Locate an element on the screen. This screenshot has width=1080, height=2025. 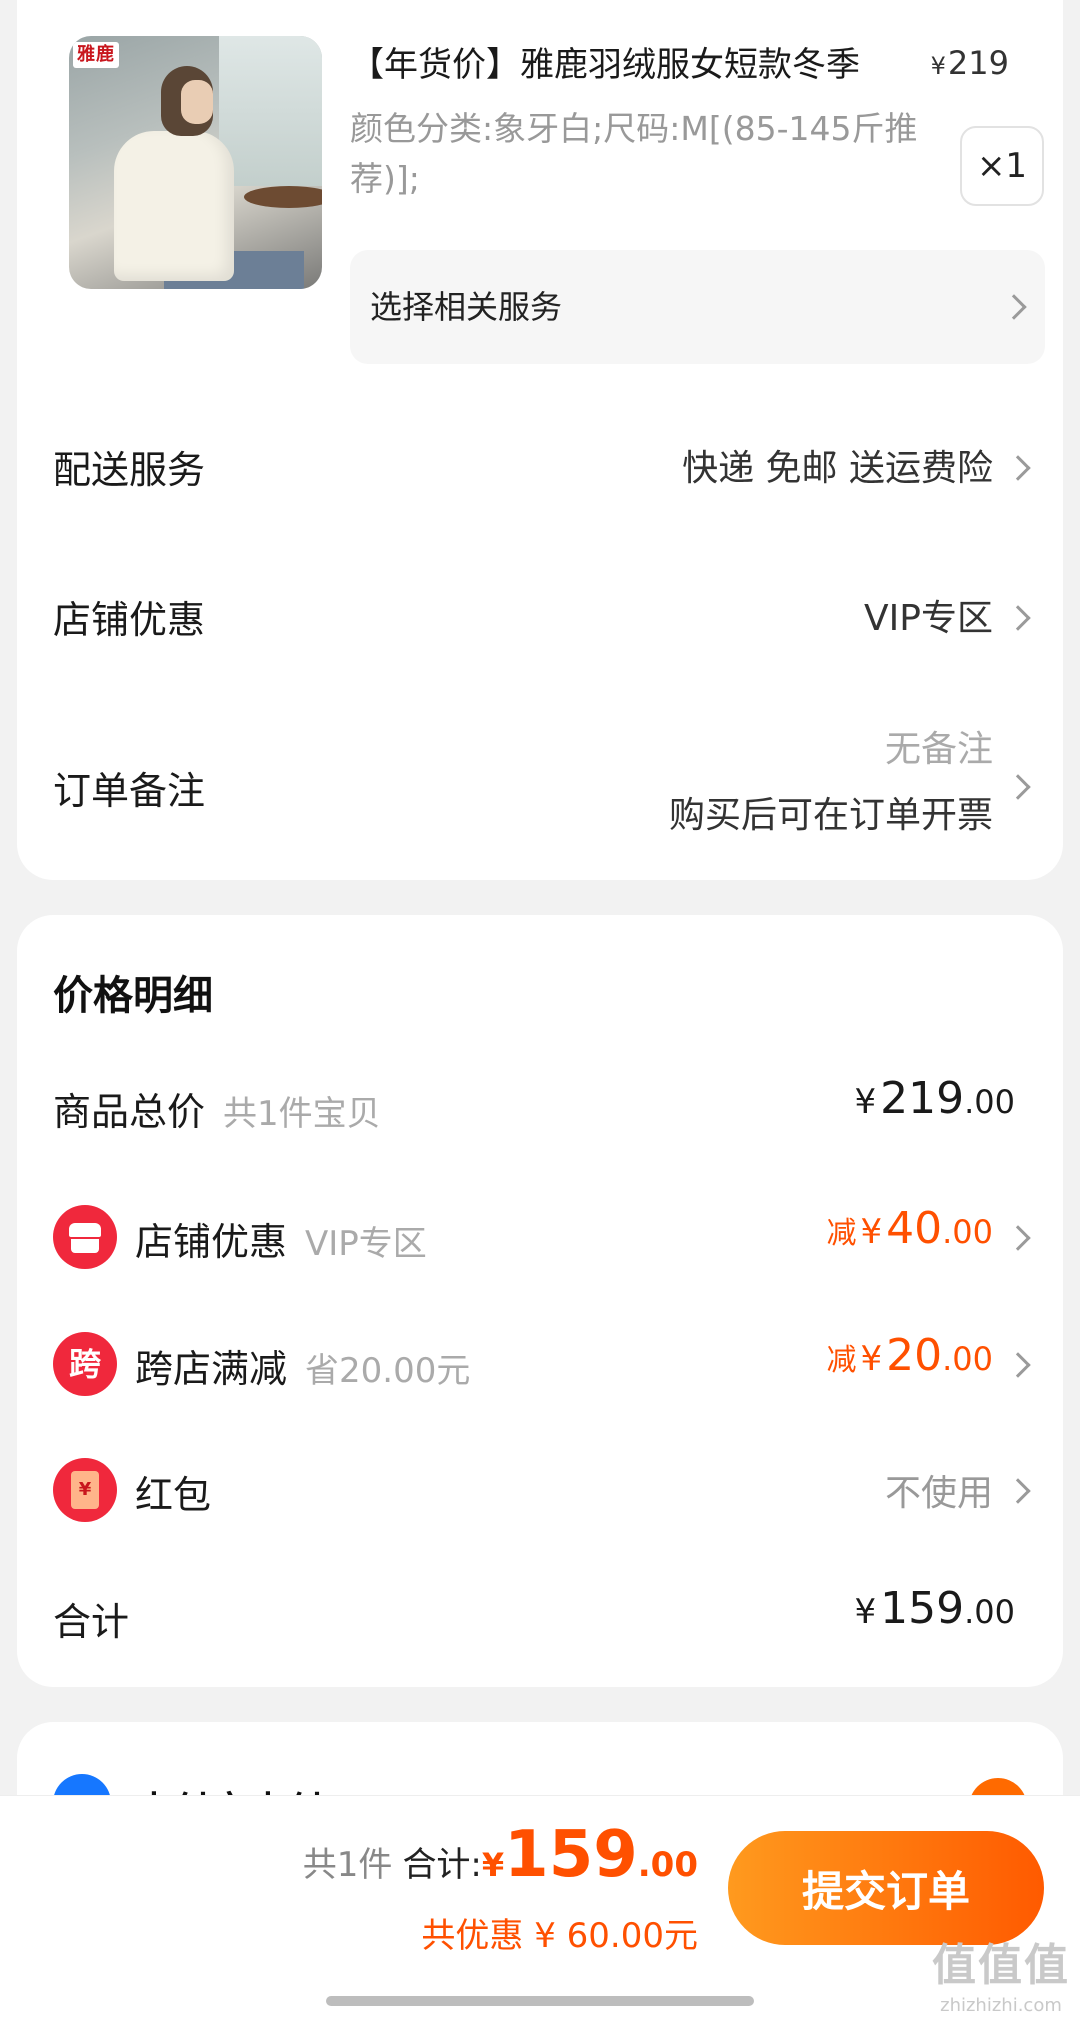
product-price-value: 219 is located at coordinates (978, 63).